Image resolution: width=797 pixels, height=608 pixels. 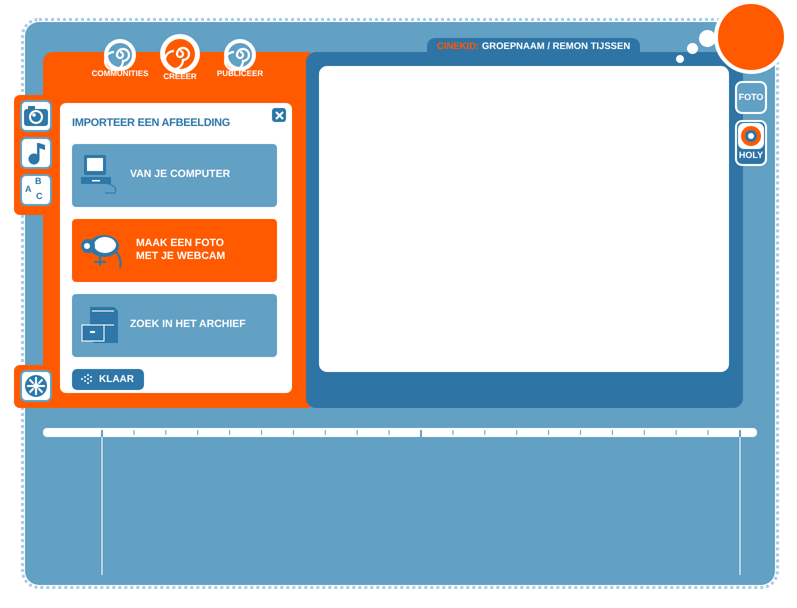 What do you see at coordinates (174, 325) in the screenshot?
I see `import-option: ZOEK IN HET ARCHIEF` at bounding box center [174, 325].